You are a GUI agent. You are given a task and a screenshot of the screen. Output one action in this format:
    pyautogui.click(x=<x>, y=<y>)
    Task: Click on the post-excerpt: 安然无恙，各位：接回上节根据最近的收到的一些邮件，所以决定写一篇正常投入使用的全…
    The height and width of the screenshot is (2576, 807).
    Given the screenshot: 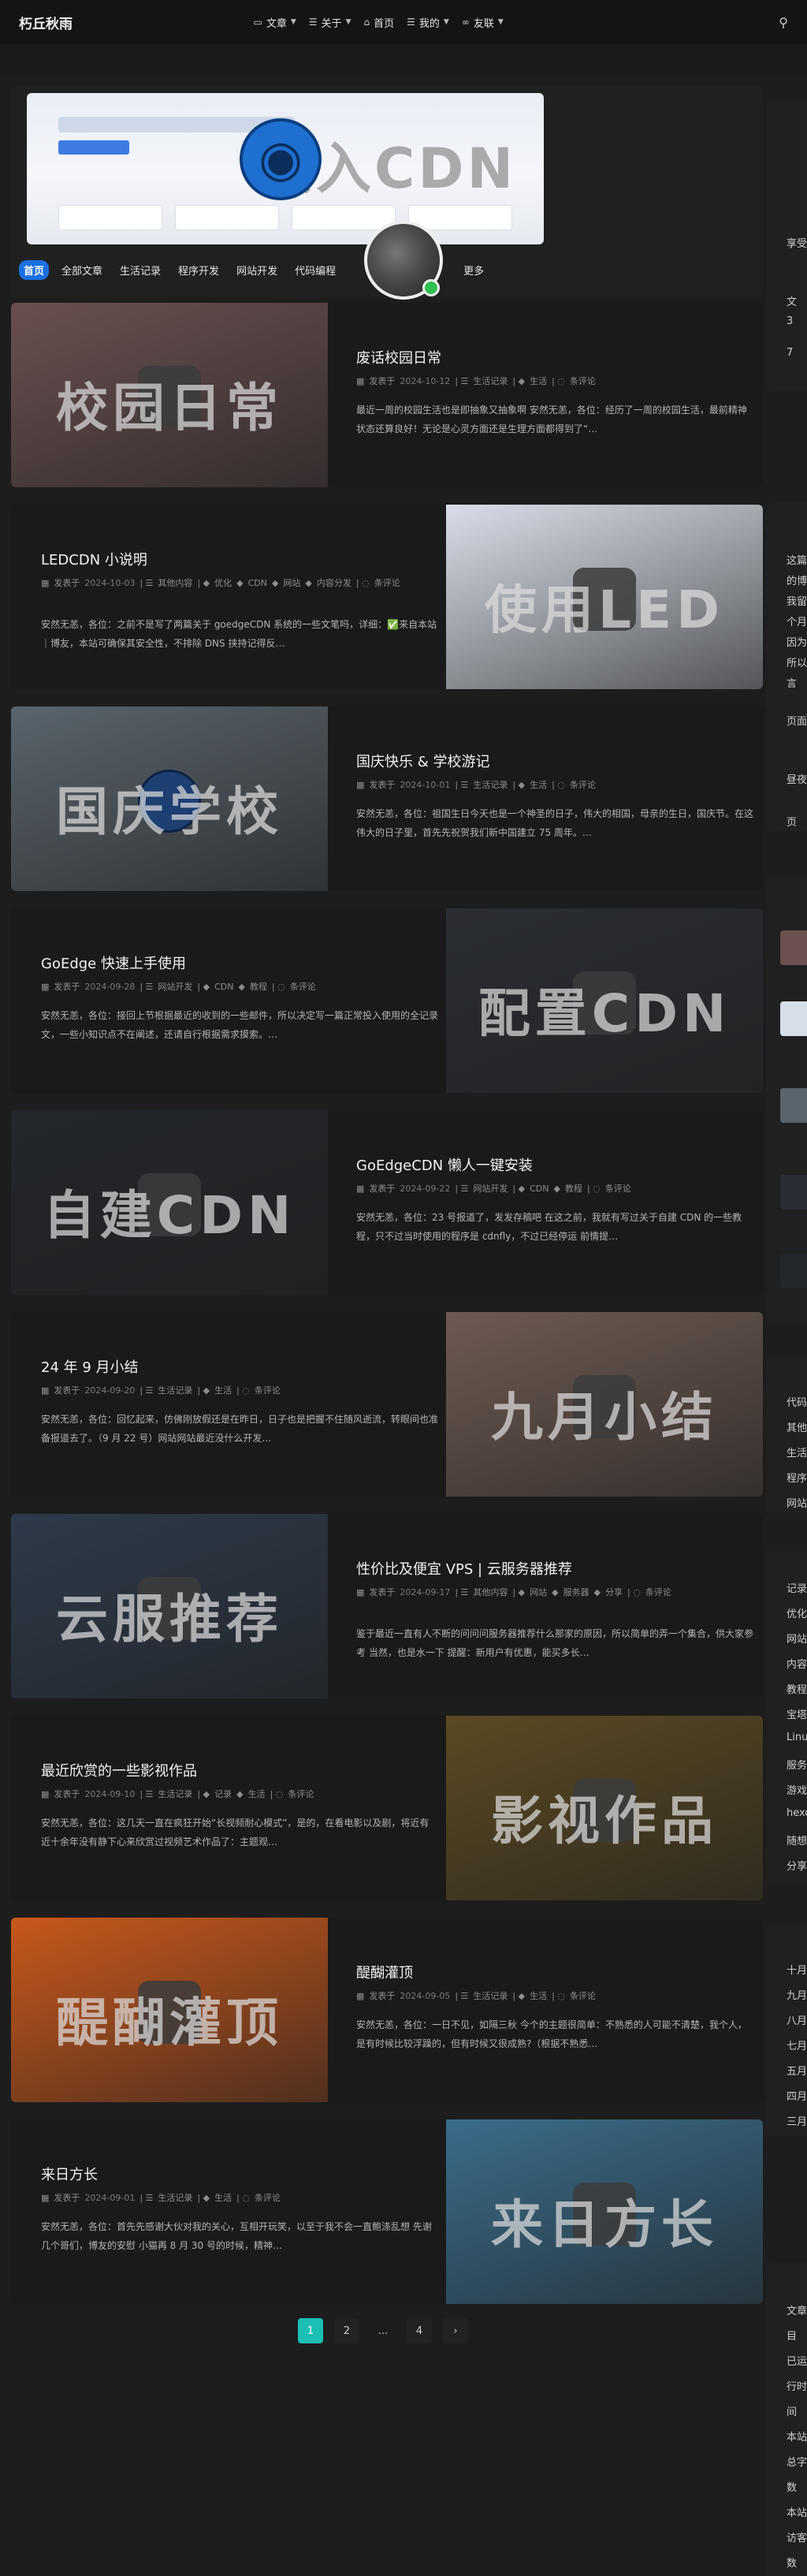 What is the action you would take?
    pyautogui.click(x=239, y=1025)
    